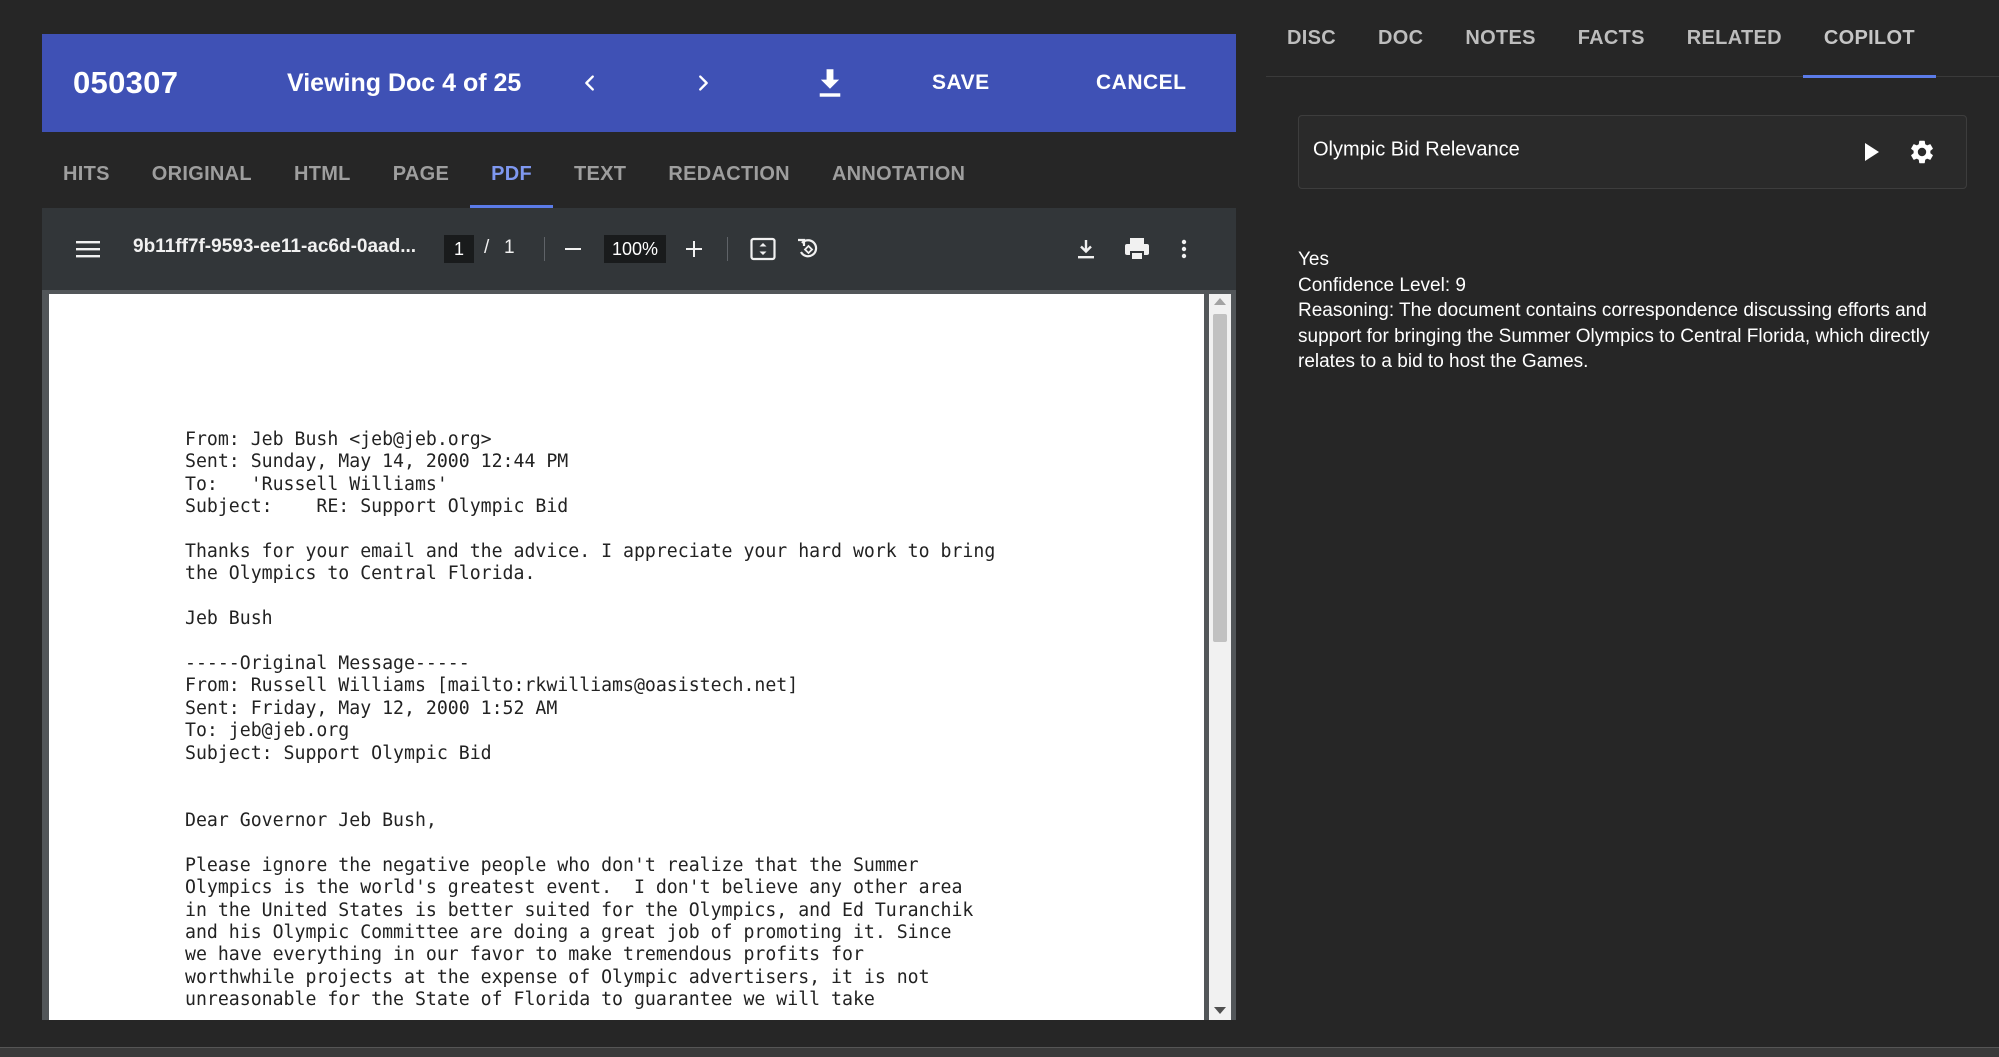  I want to click on tab-page: PAGE, so click(421, 174).